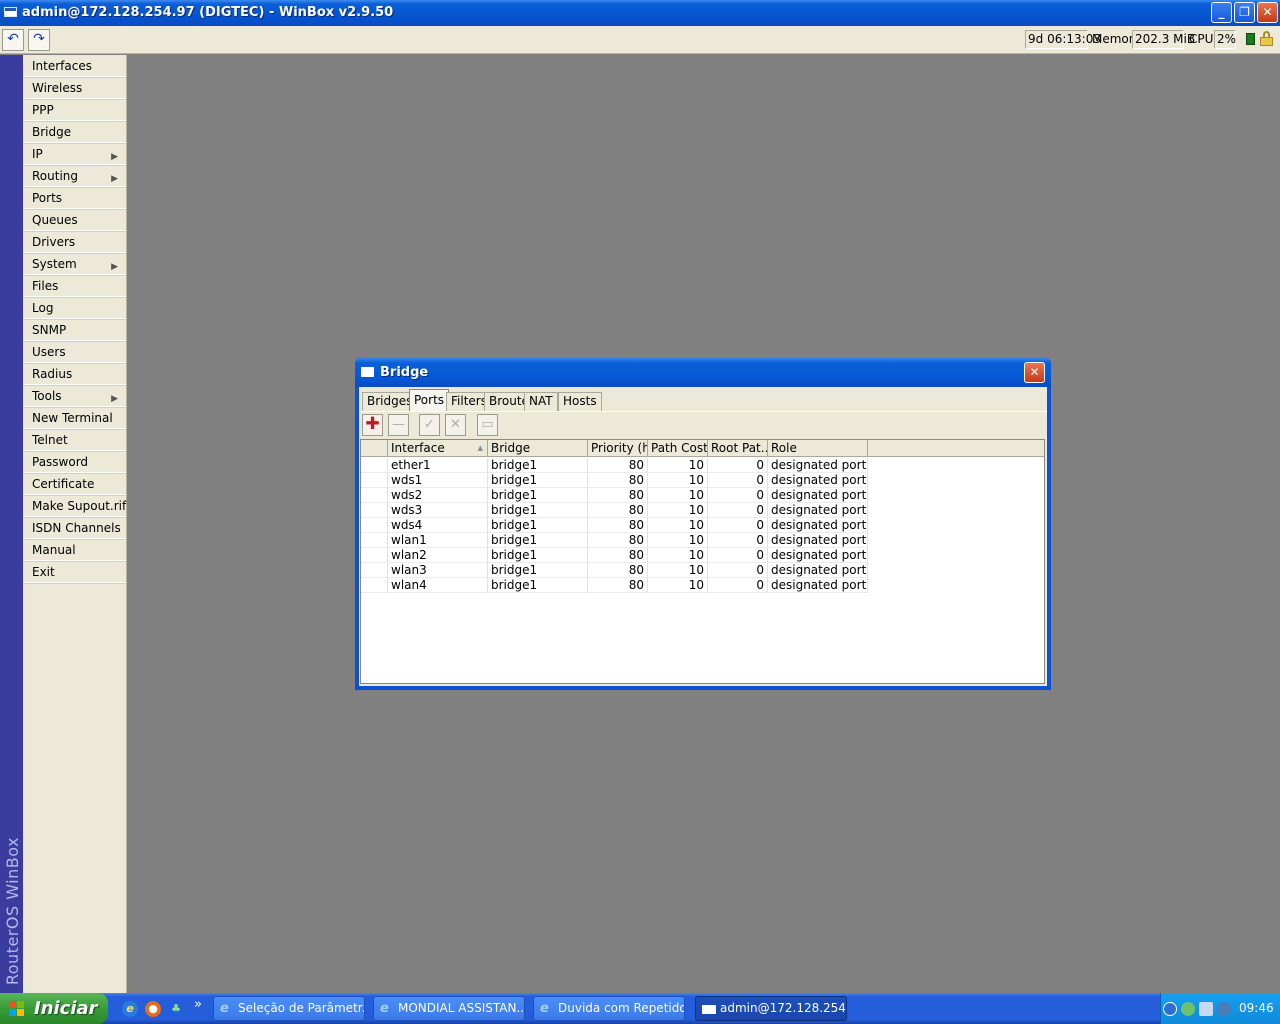 The image size is (1280, 1024). I want to click on start-button: Iniciar, so click(54, 1008).